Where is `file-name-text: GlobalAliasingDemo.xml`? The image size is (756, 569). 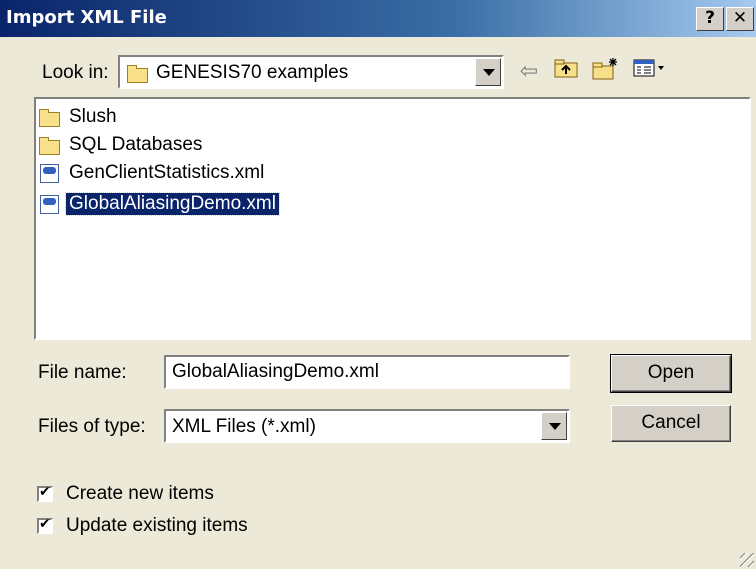
file-name-text: GlobalAliasingDemo.xml is located at coordinates (172, 204).